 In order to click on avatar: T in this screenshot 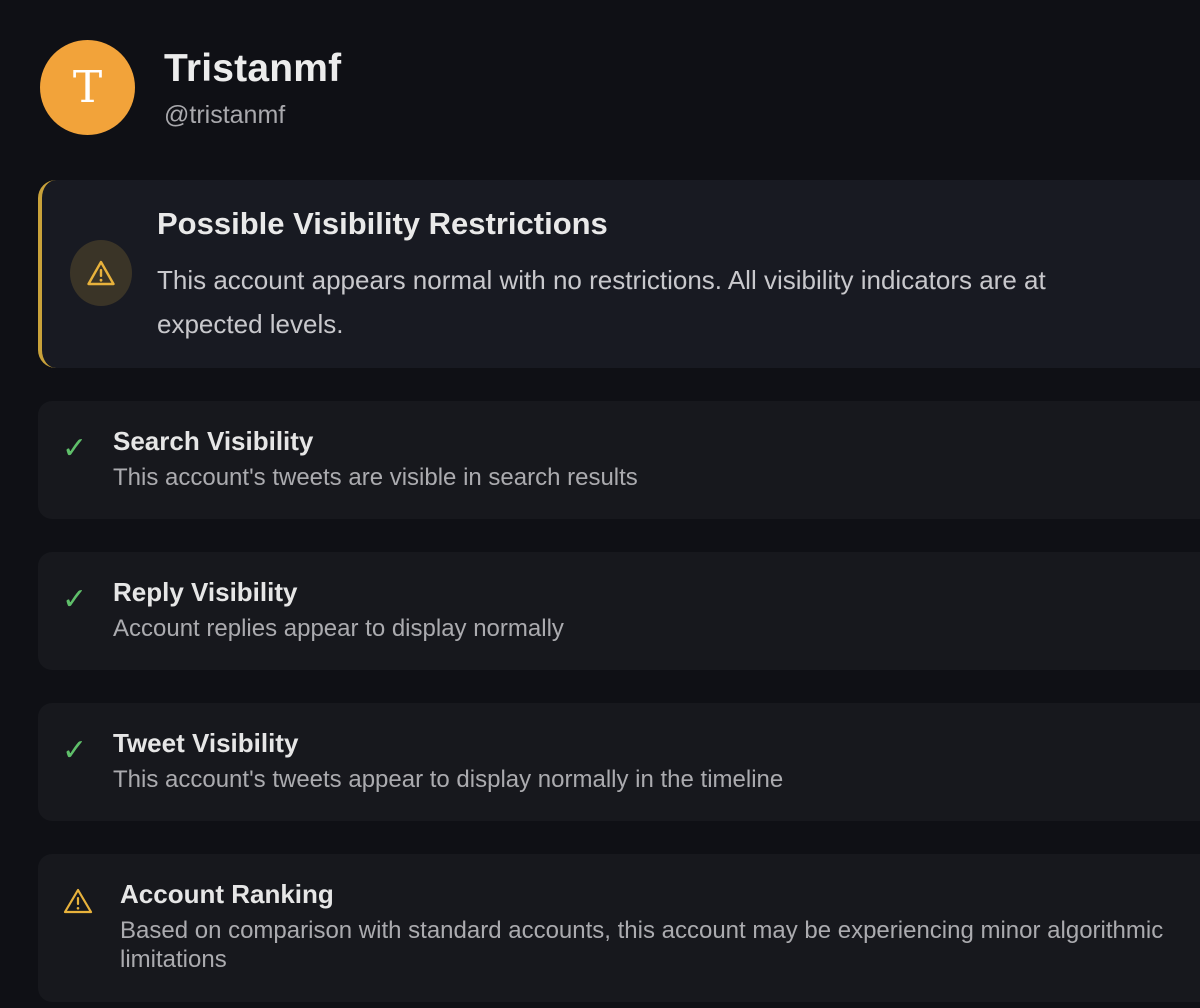, I will do `click(87, 87)`.